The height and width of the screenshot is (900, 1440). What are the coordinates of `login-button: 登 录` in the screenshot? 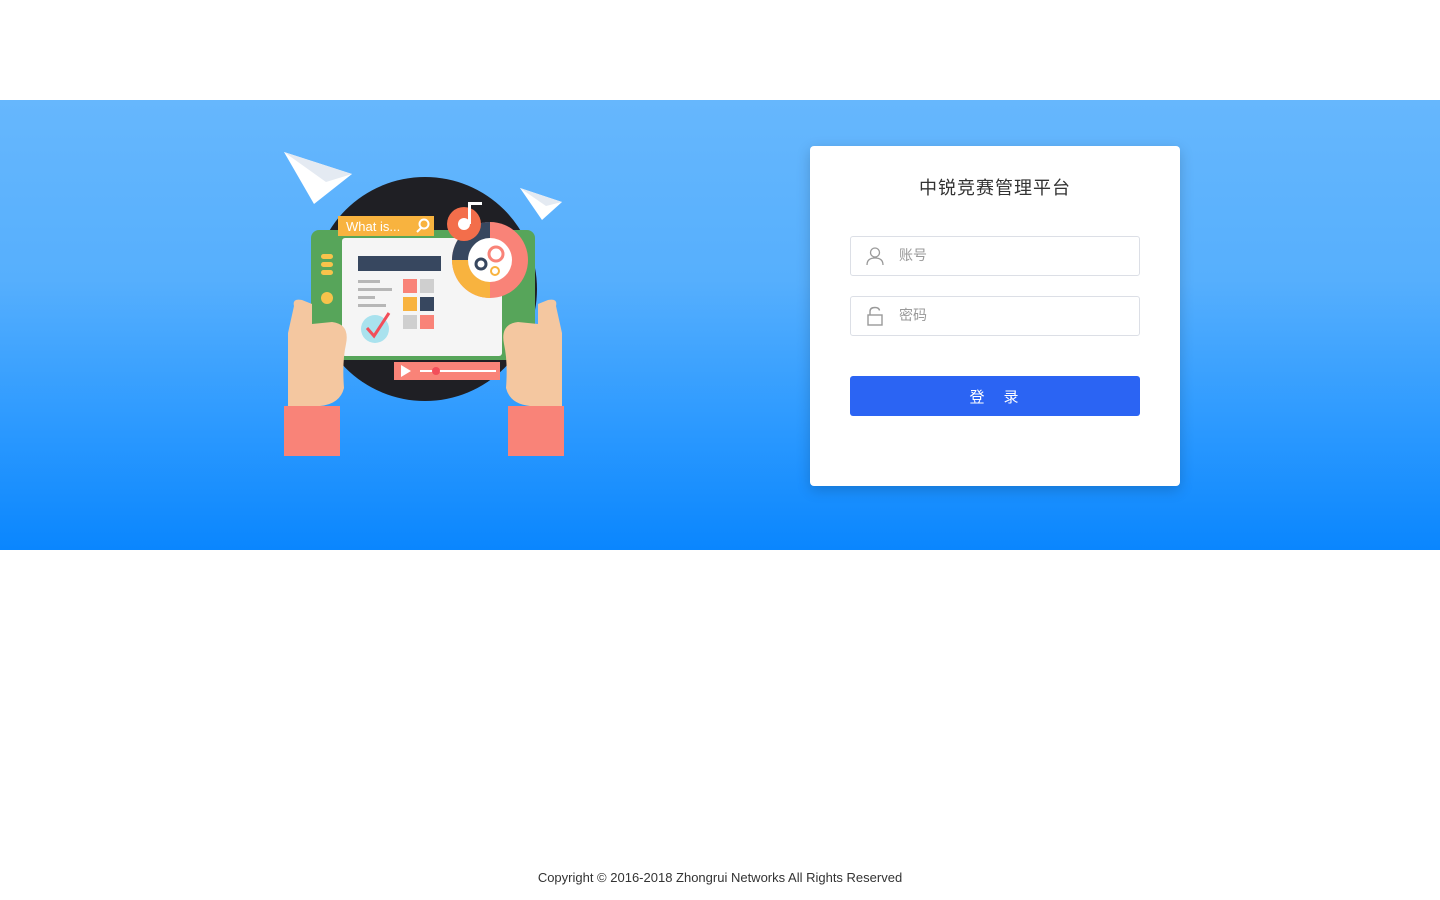 It's located at (995, 396).